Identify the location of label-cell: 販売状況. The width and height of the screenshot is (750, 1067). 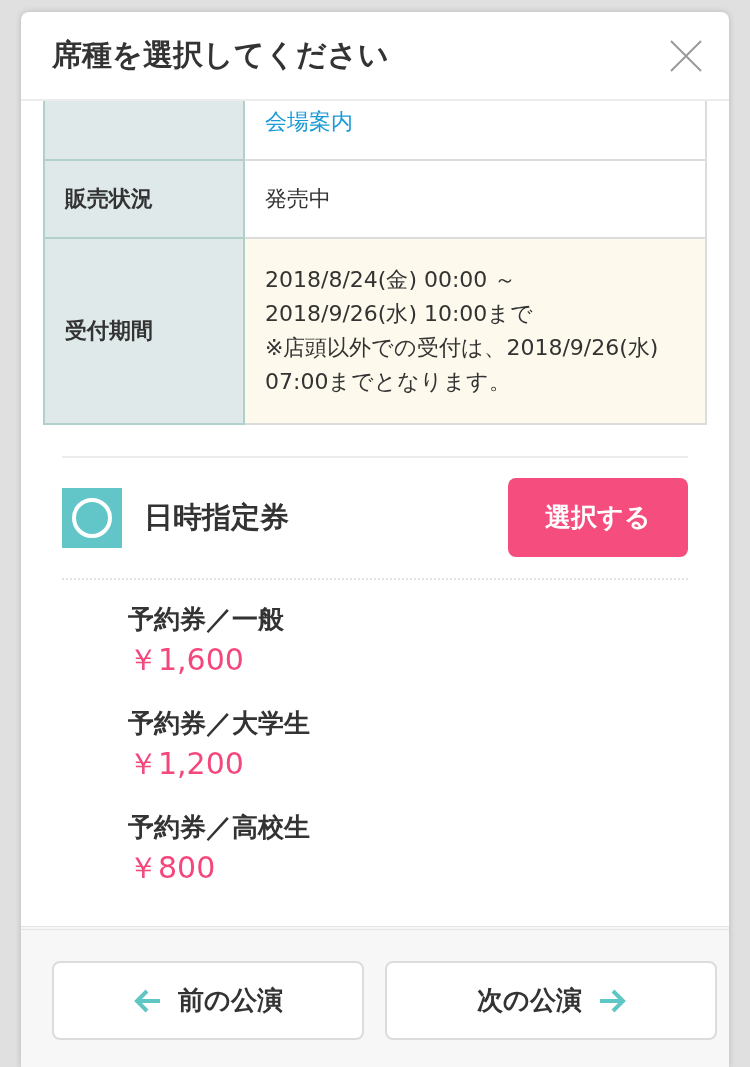
(144, 199).